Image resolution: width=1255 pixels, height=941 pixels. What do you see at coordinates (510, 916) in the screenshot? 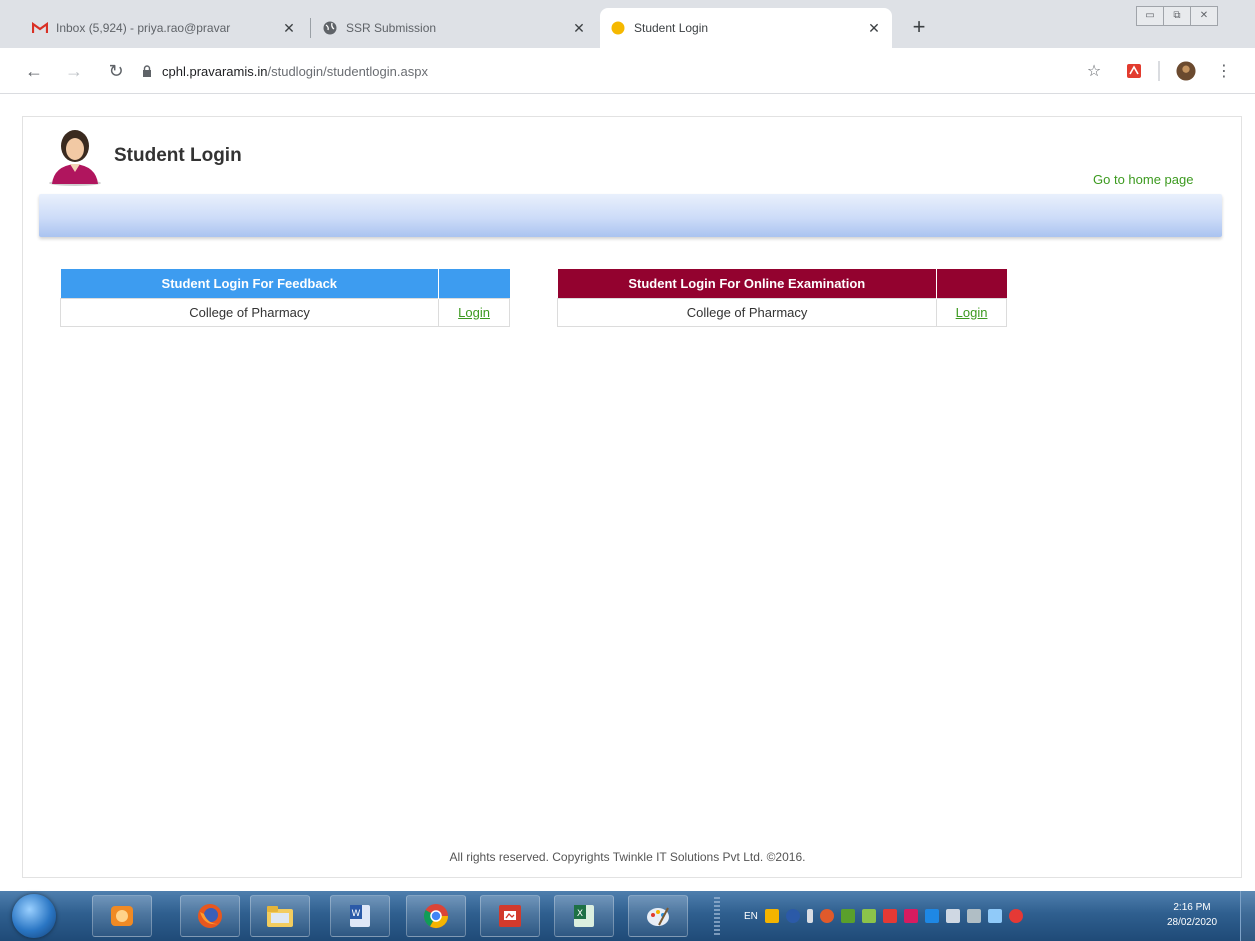
I see `presentation-icon` at bounding box center [510, 916].